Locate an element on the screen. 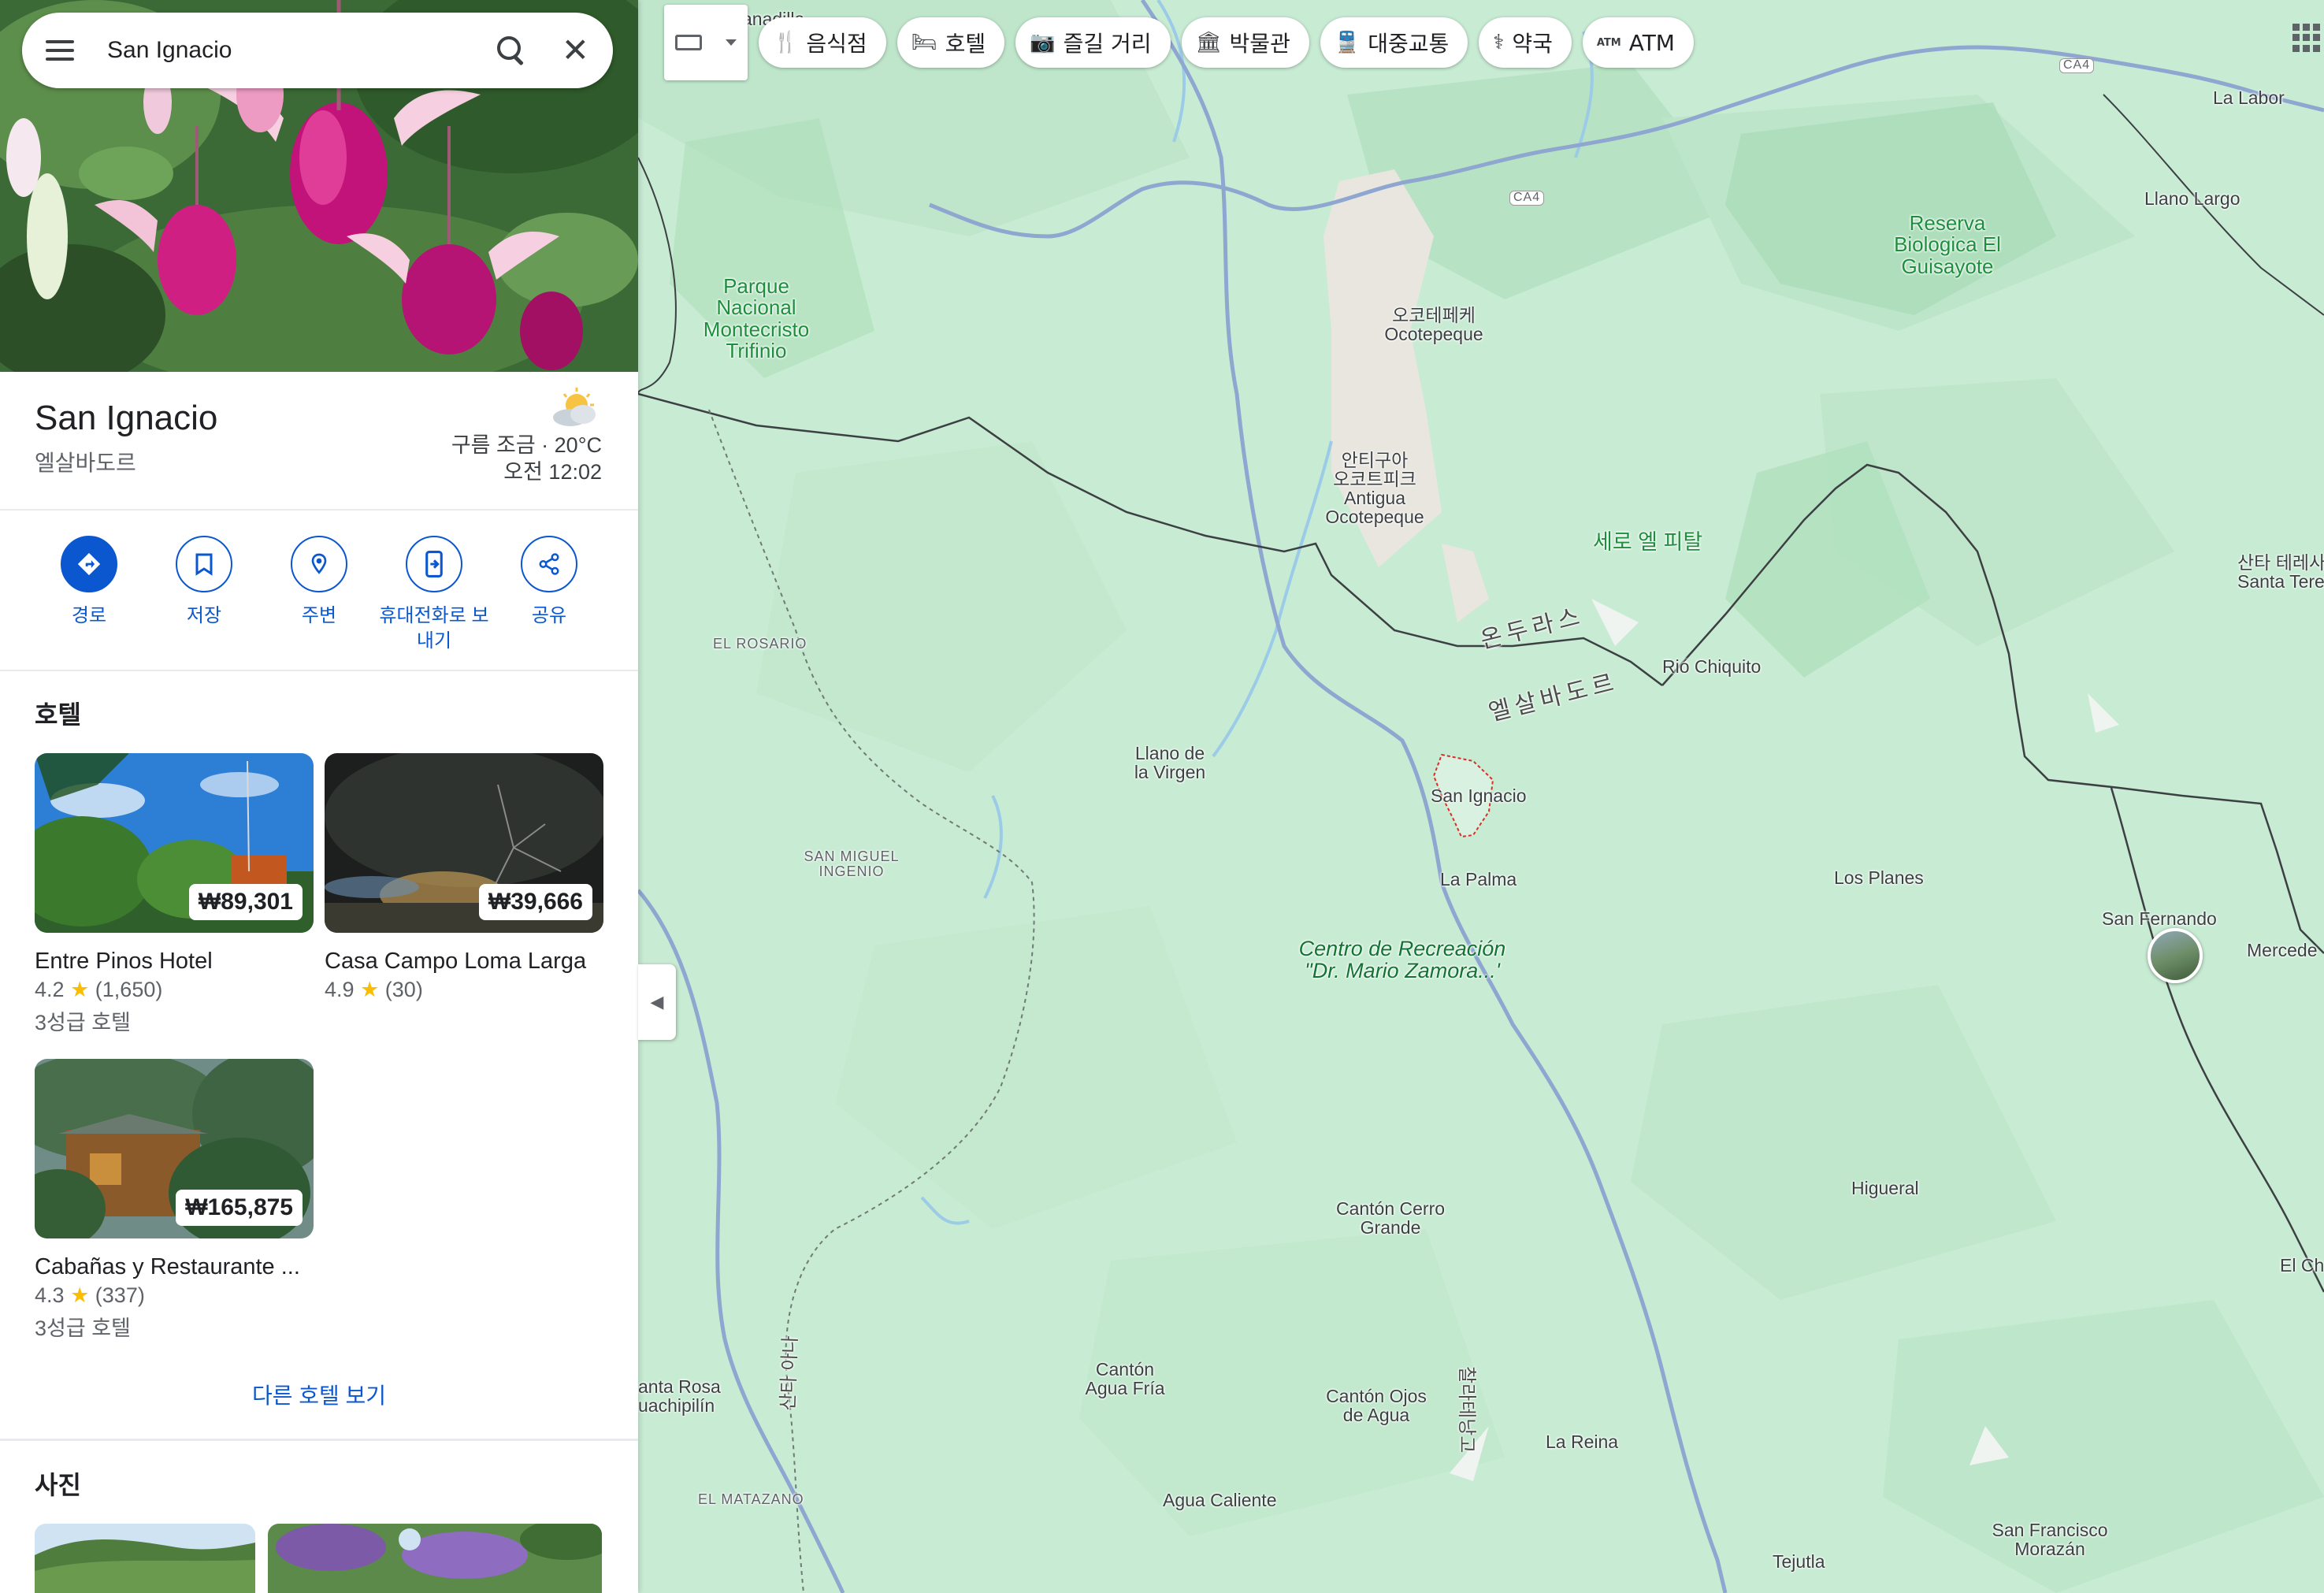 The height and width of the screenshot is (1593, 2324). place-country: 엘살바도르 is located at coordinates (85, 463).